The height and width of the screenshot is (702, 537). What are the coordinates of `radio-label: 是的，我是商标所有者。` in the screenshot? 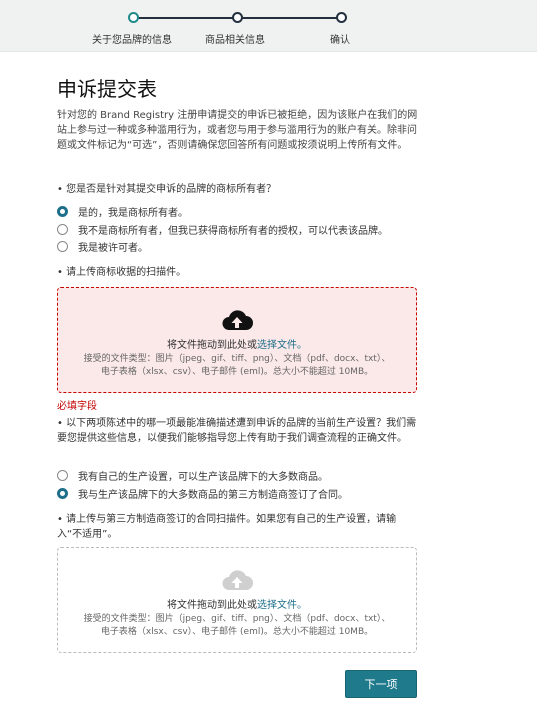 It's located at (133, 213).